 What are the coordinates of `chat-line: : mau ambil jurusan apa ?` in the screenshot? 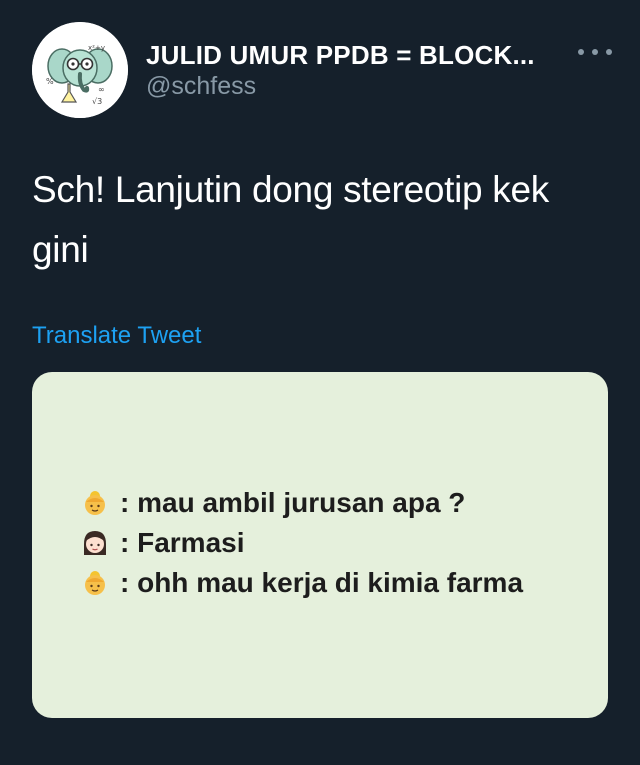 It's located at (272, 503).